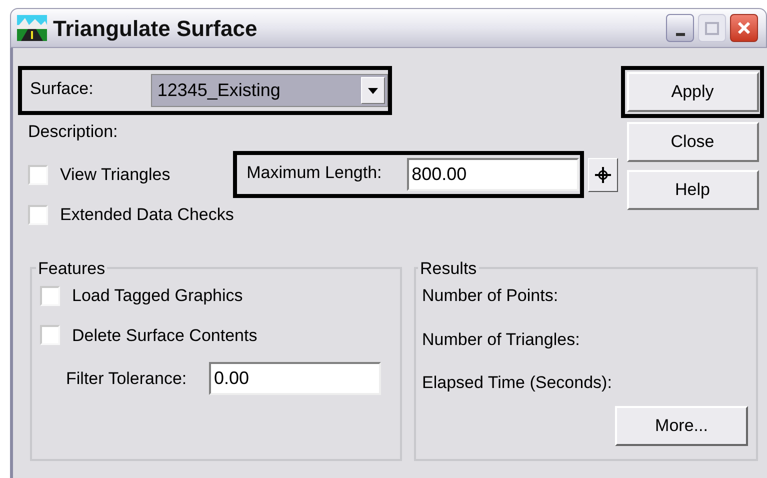 The width and height of the screenshot is (767, 478). I want to click on surface-dropdown: 12345_Existing, so click(269, 90).